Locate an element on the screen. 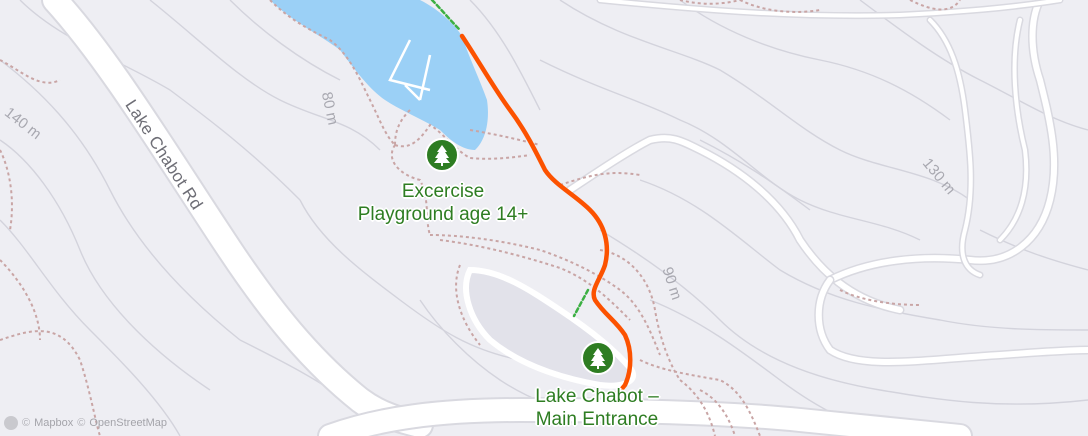 Image resolution: width=1088 pixels, height=436 pixels. poi-playground-label-line2: Playground age 14+ is located at coordinates (443, 214).